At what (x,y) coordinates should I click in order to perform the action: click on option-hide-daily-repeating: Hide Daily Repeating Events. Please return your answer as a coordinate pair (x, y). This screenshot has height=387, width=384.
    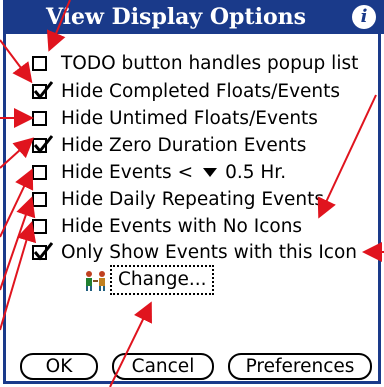
    Looking at the image, I should click on (178, 199).